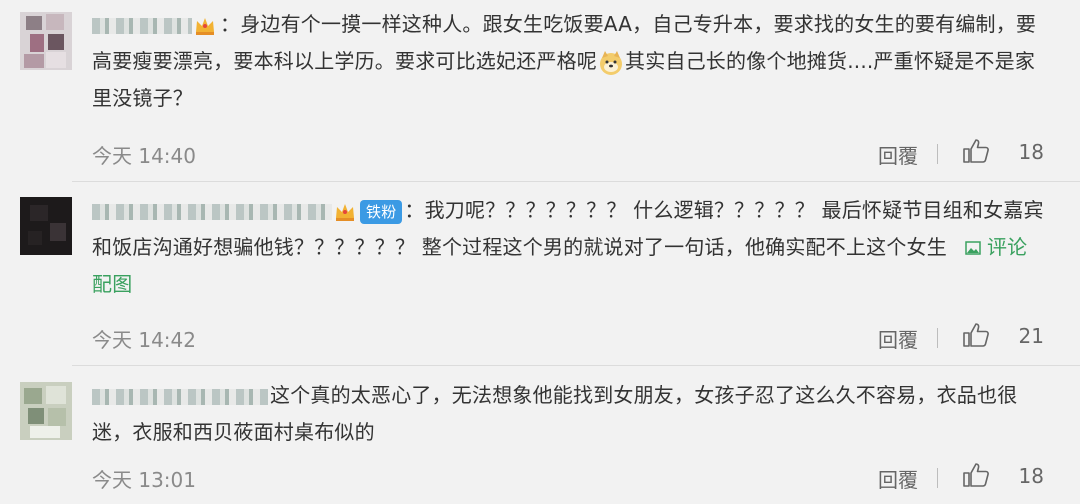 This screenshot has width=1080, height=504. What do you see at coordinates (144, 340) in the screenshot?
I see `comment-time: 今天 14:42` at bounding box center [144, 340].